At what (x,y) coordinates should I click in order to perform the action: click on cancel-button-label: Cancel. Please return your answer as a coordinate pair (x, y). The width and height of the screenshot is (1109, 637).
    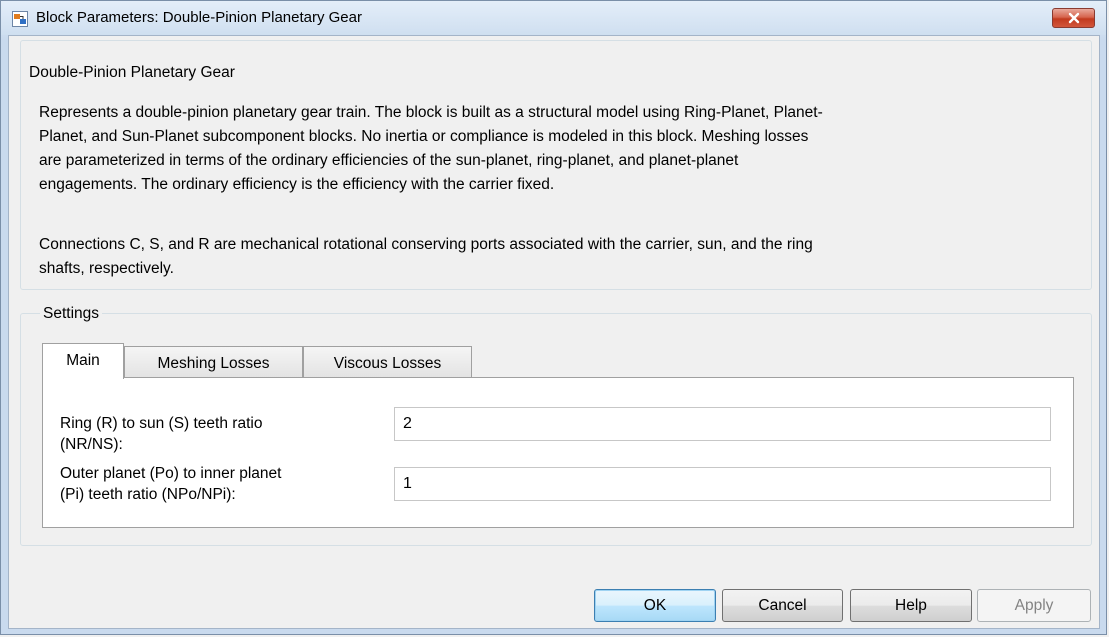
    Looking at the image, I should click on (782, 605).